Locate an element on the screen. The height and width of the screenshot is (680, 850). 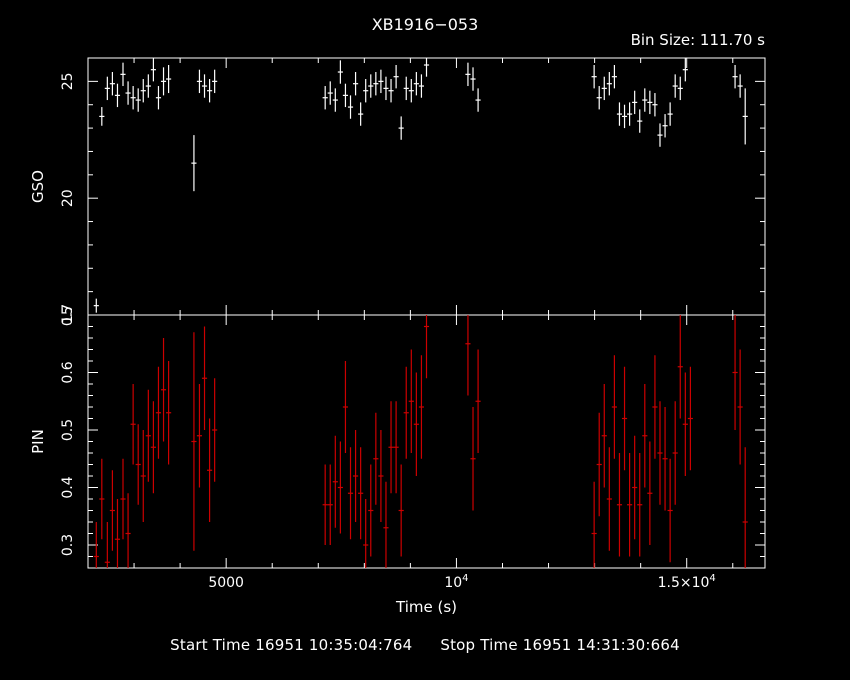
y-tick-label: 25 is located at coordinates (68, 81).